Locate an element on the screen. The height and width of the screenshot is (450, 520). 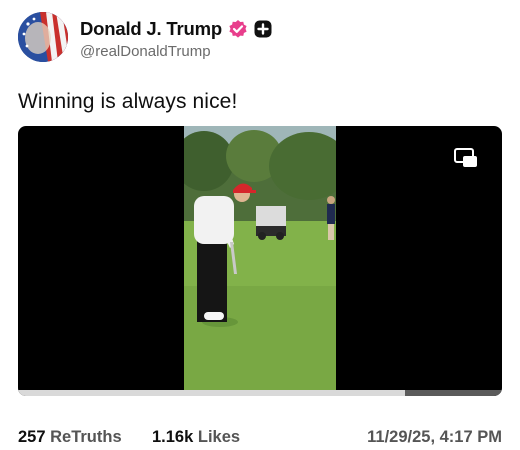
likes-count: 1.16k is located at coordinates (173, 437).